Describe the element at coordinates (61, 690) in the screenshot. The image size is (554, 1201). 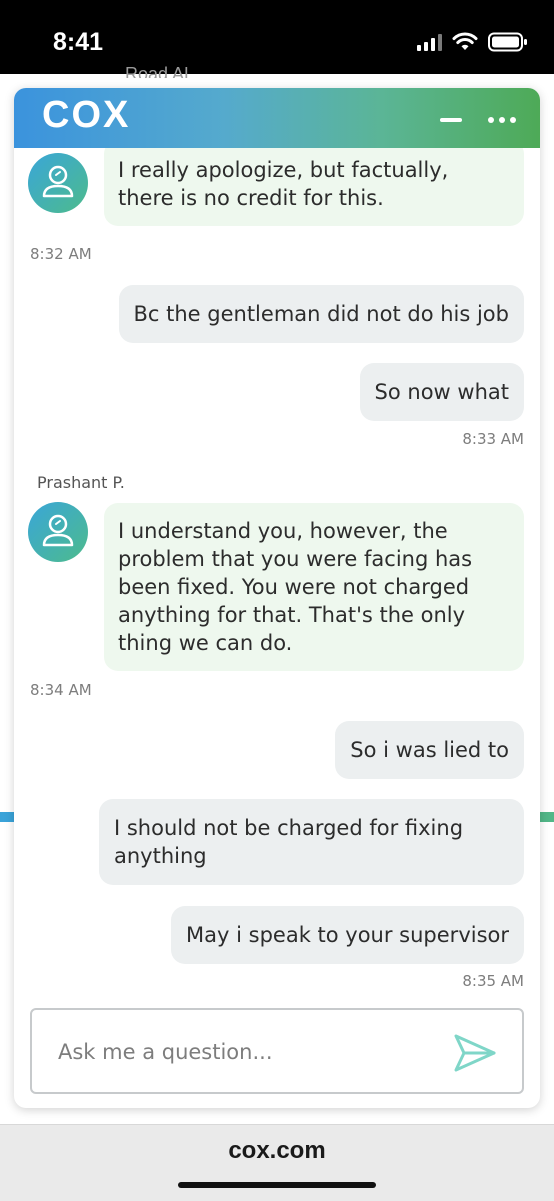
I see `message-timestamp: 8:34 AM` at that location.